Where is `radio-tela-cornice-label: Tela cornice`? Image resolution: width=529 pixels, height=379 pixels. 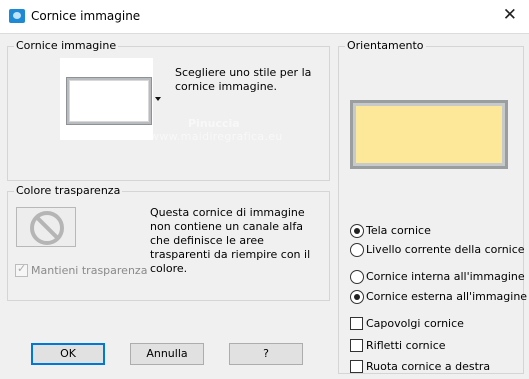
radio-tela-cornice-label: Tela cornice is located at coordinates (398, 230).